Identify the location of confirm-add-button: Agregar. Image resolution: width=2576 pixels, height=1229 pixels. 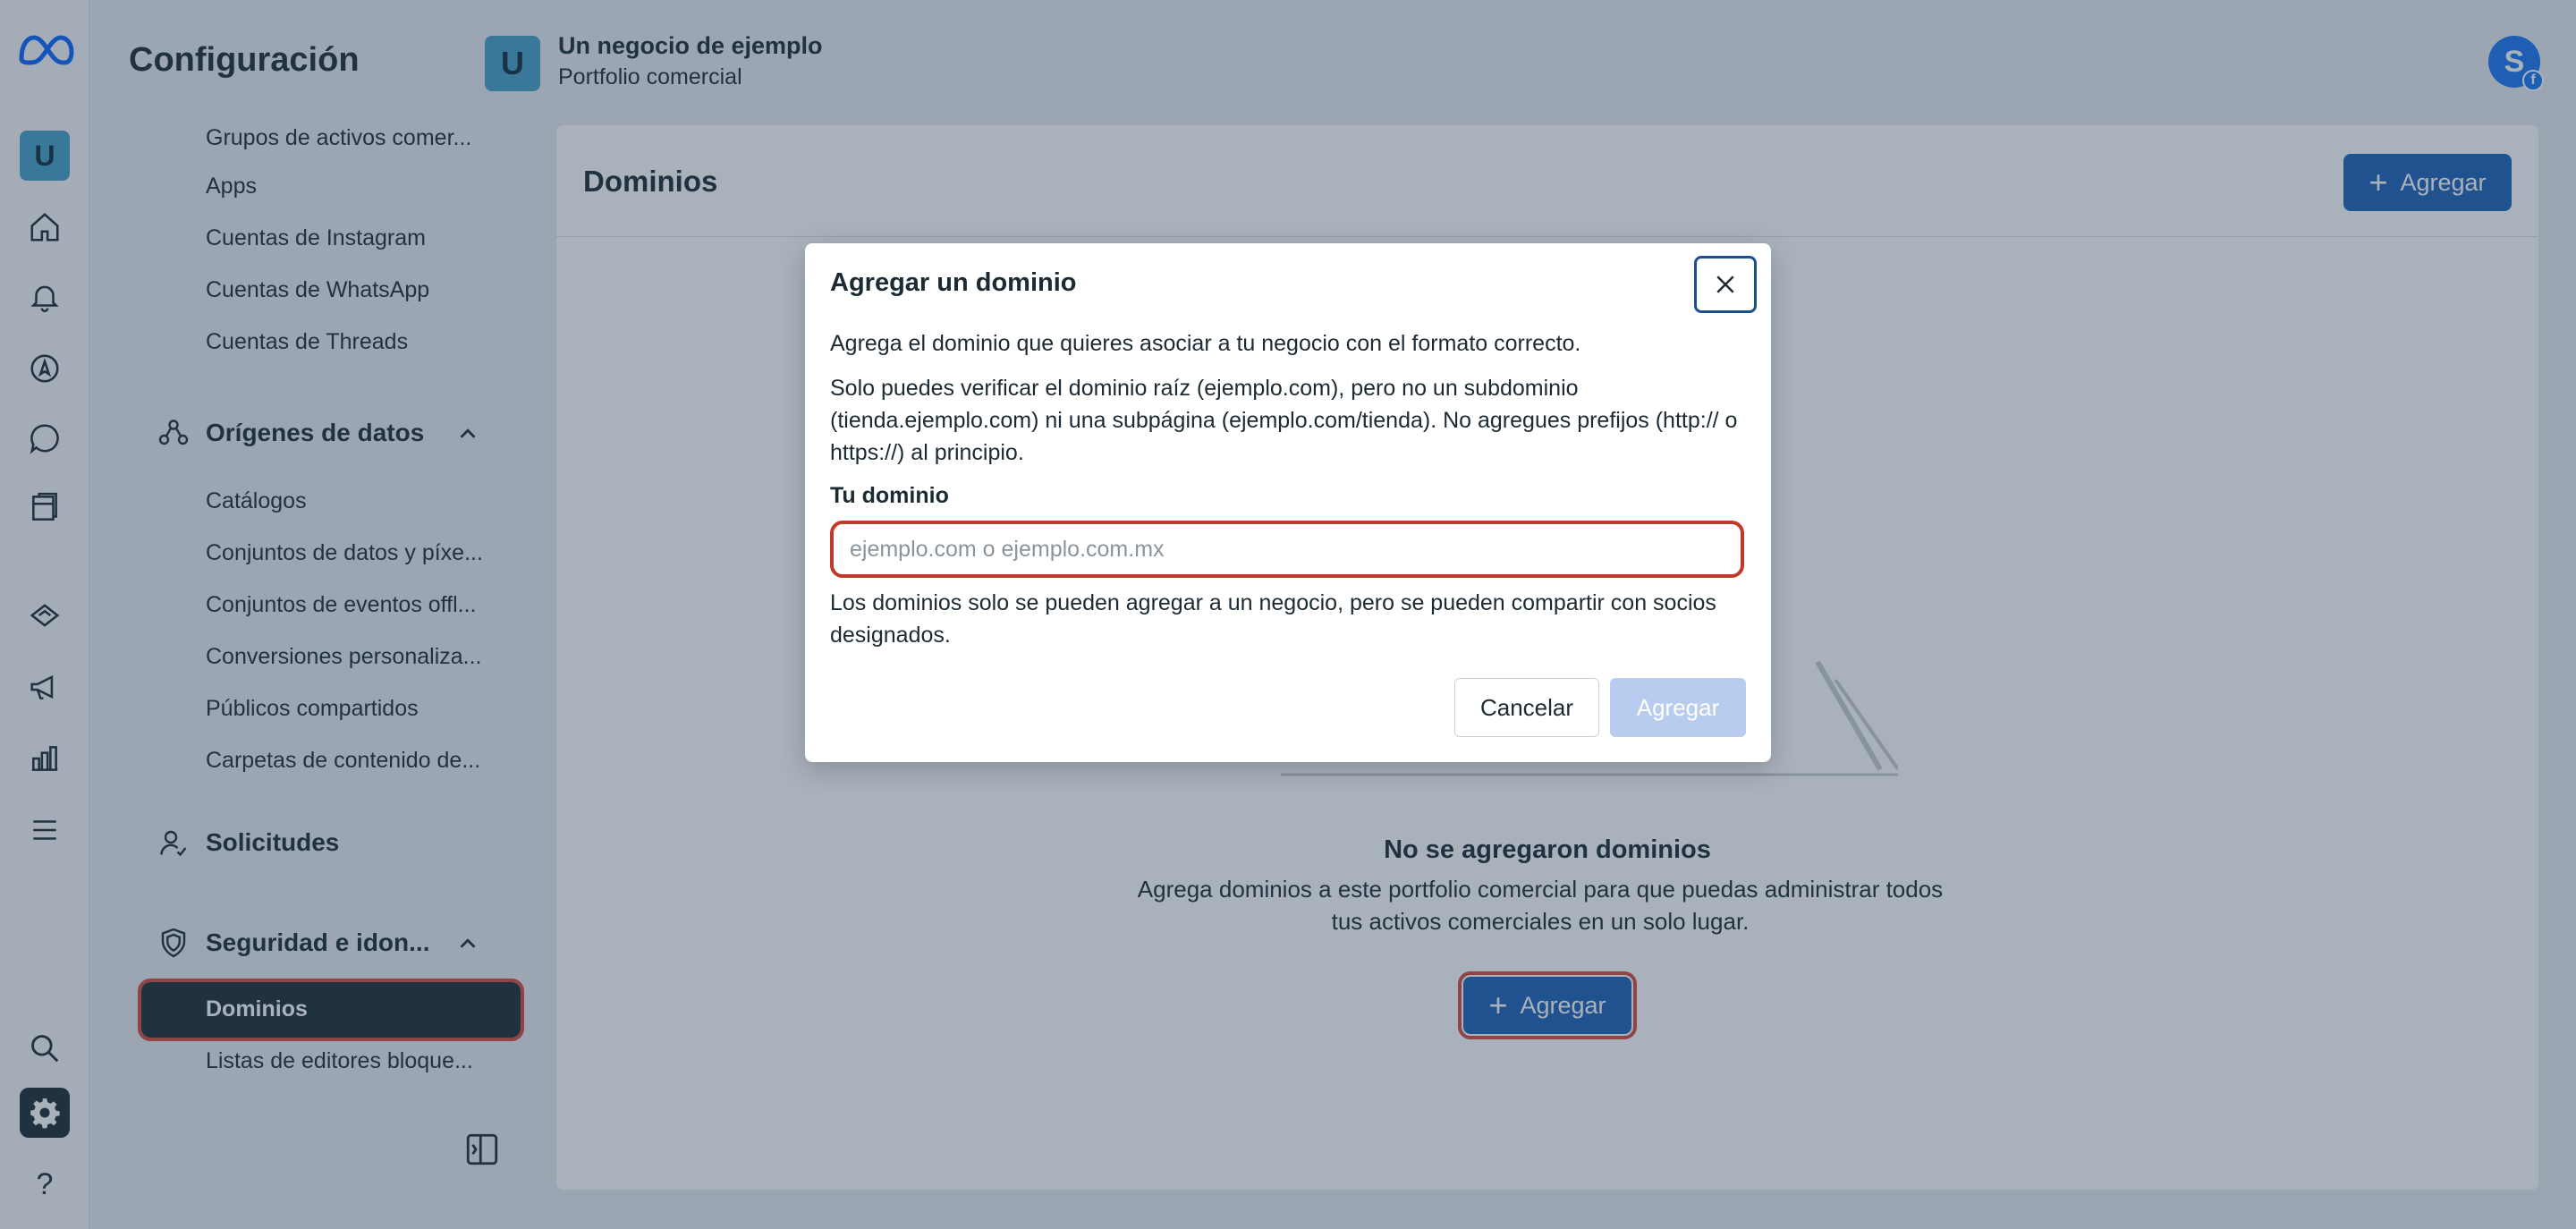
(1678, 707).